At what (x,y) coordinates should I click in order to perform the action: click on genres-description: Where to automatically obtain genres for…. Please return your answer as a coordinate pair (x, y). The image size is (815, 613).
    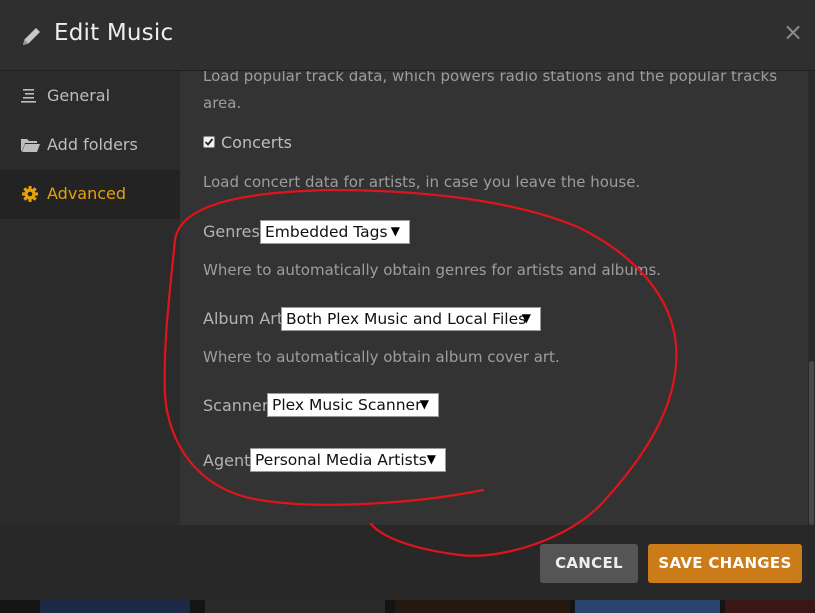
    Looking at the image, I should click on (432, 270).